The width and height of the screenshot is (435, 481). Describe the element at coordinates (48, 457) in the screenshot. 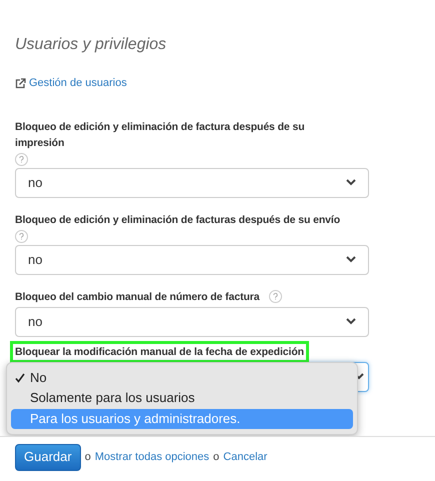

I see `save-button: Guardar` at that location.